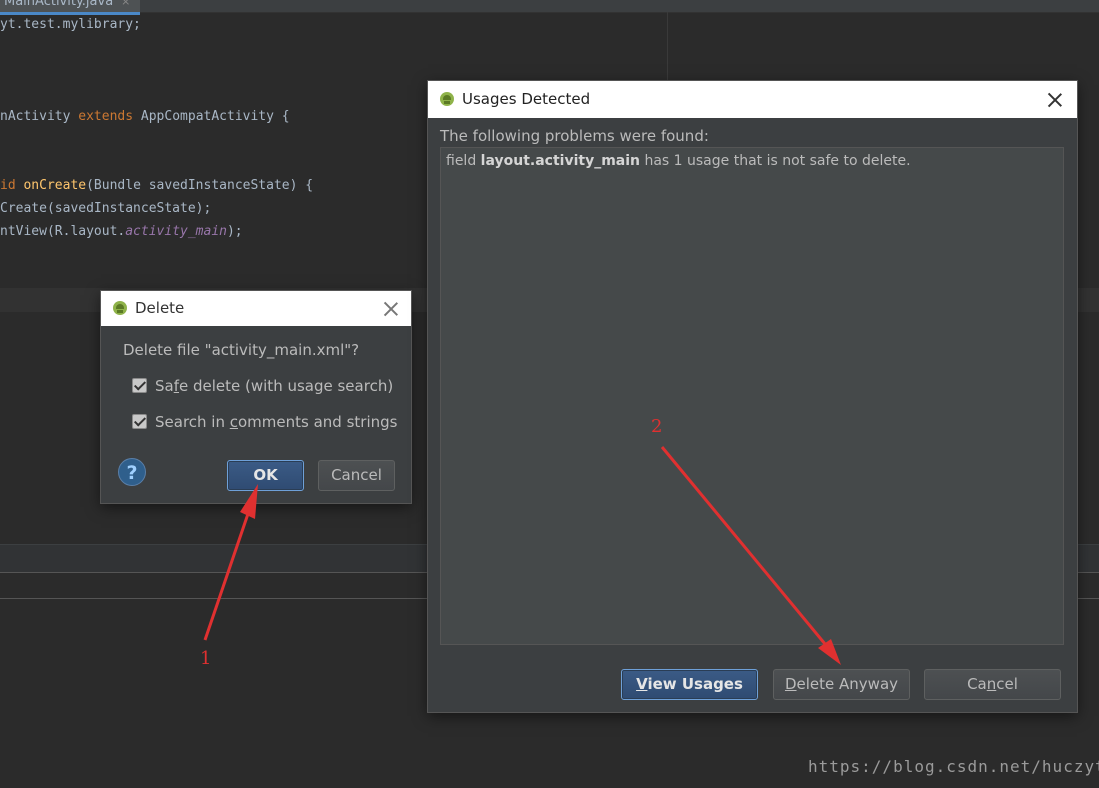 This screenshot has height=788, width=1099. I want to click on arrow-2-head, so click(829, 652).